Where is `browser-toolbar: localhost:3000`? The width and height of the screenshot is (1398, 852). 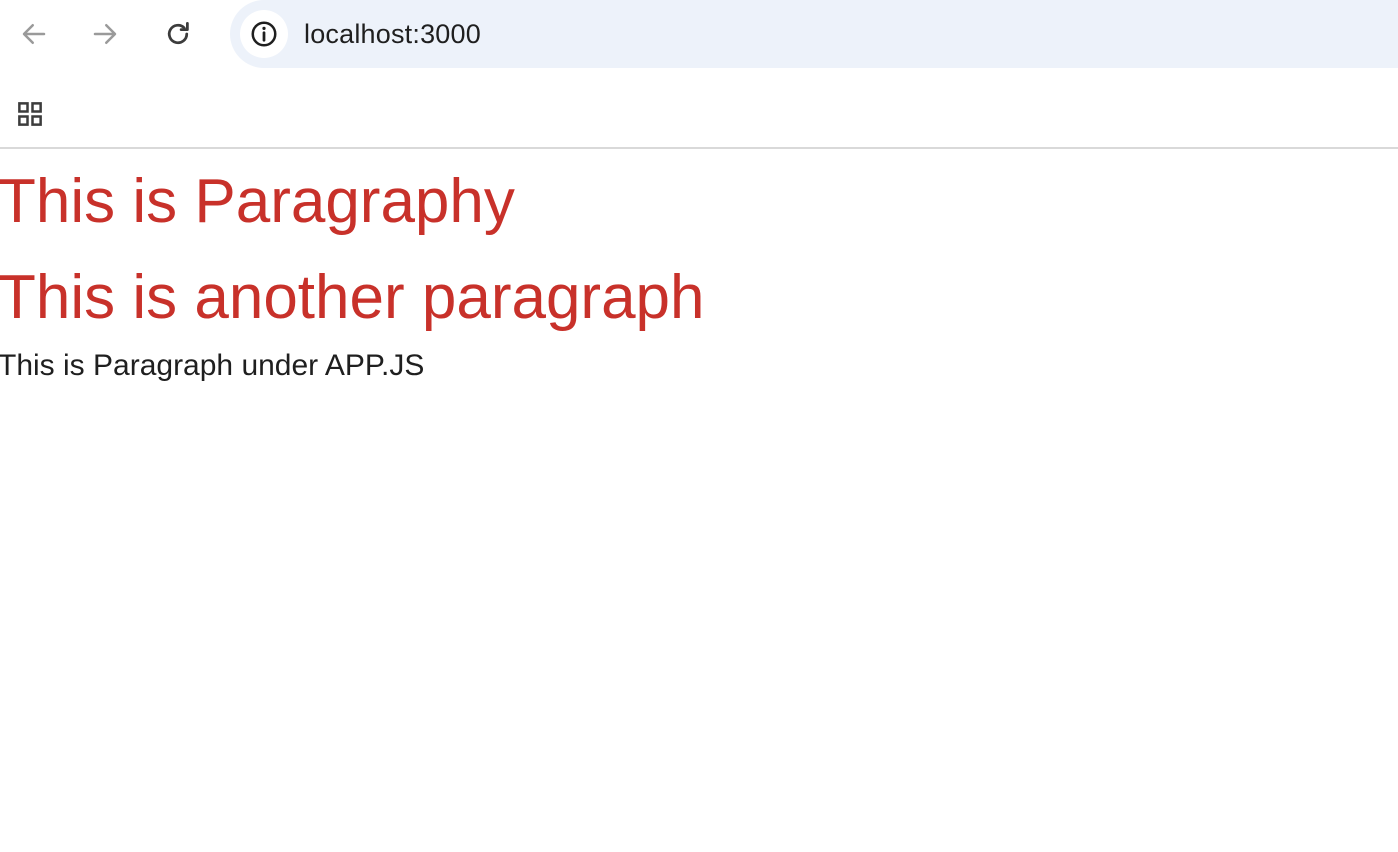 browser-toolbar: localhost:3000 is located at coordinates (699, 34).